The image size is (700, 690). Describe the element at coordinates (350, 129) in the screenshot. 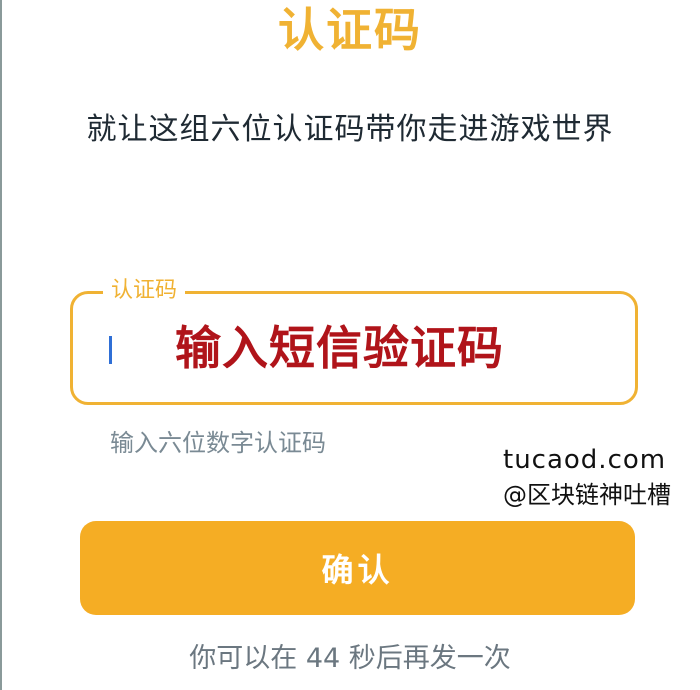

I see `page-subtitle: 就让这组六位认证码带你走进游戏世界` at that location.